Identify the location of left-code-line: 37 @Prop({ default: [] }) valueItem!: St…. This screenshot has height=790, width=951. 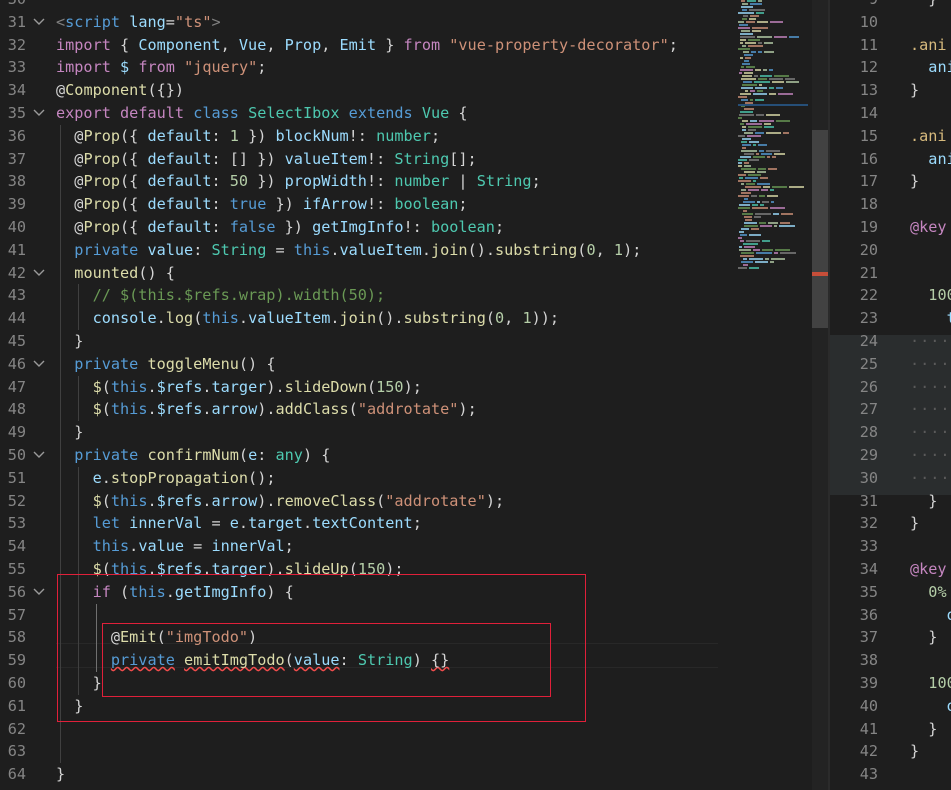
(414, 159).